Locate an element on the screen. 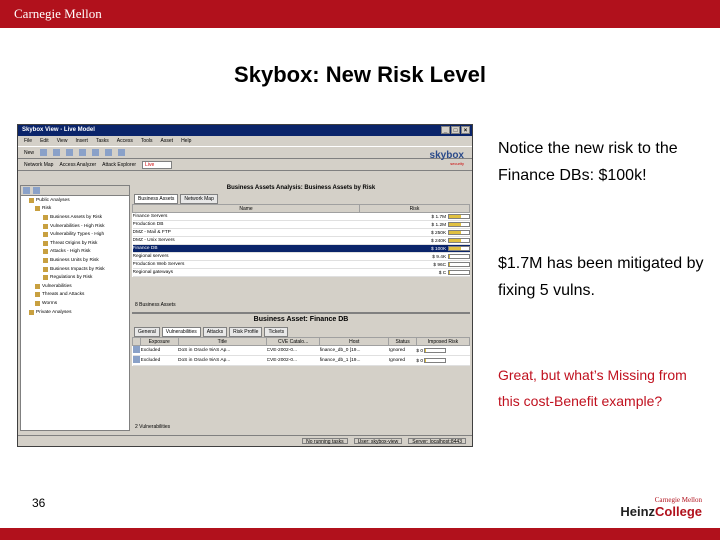  model-select: Live is located at coordinates (157, 164).